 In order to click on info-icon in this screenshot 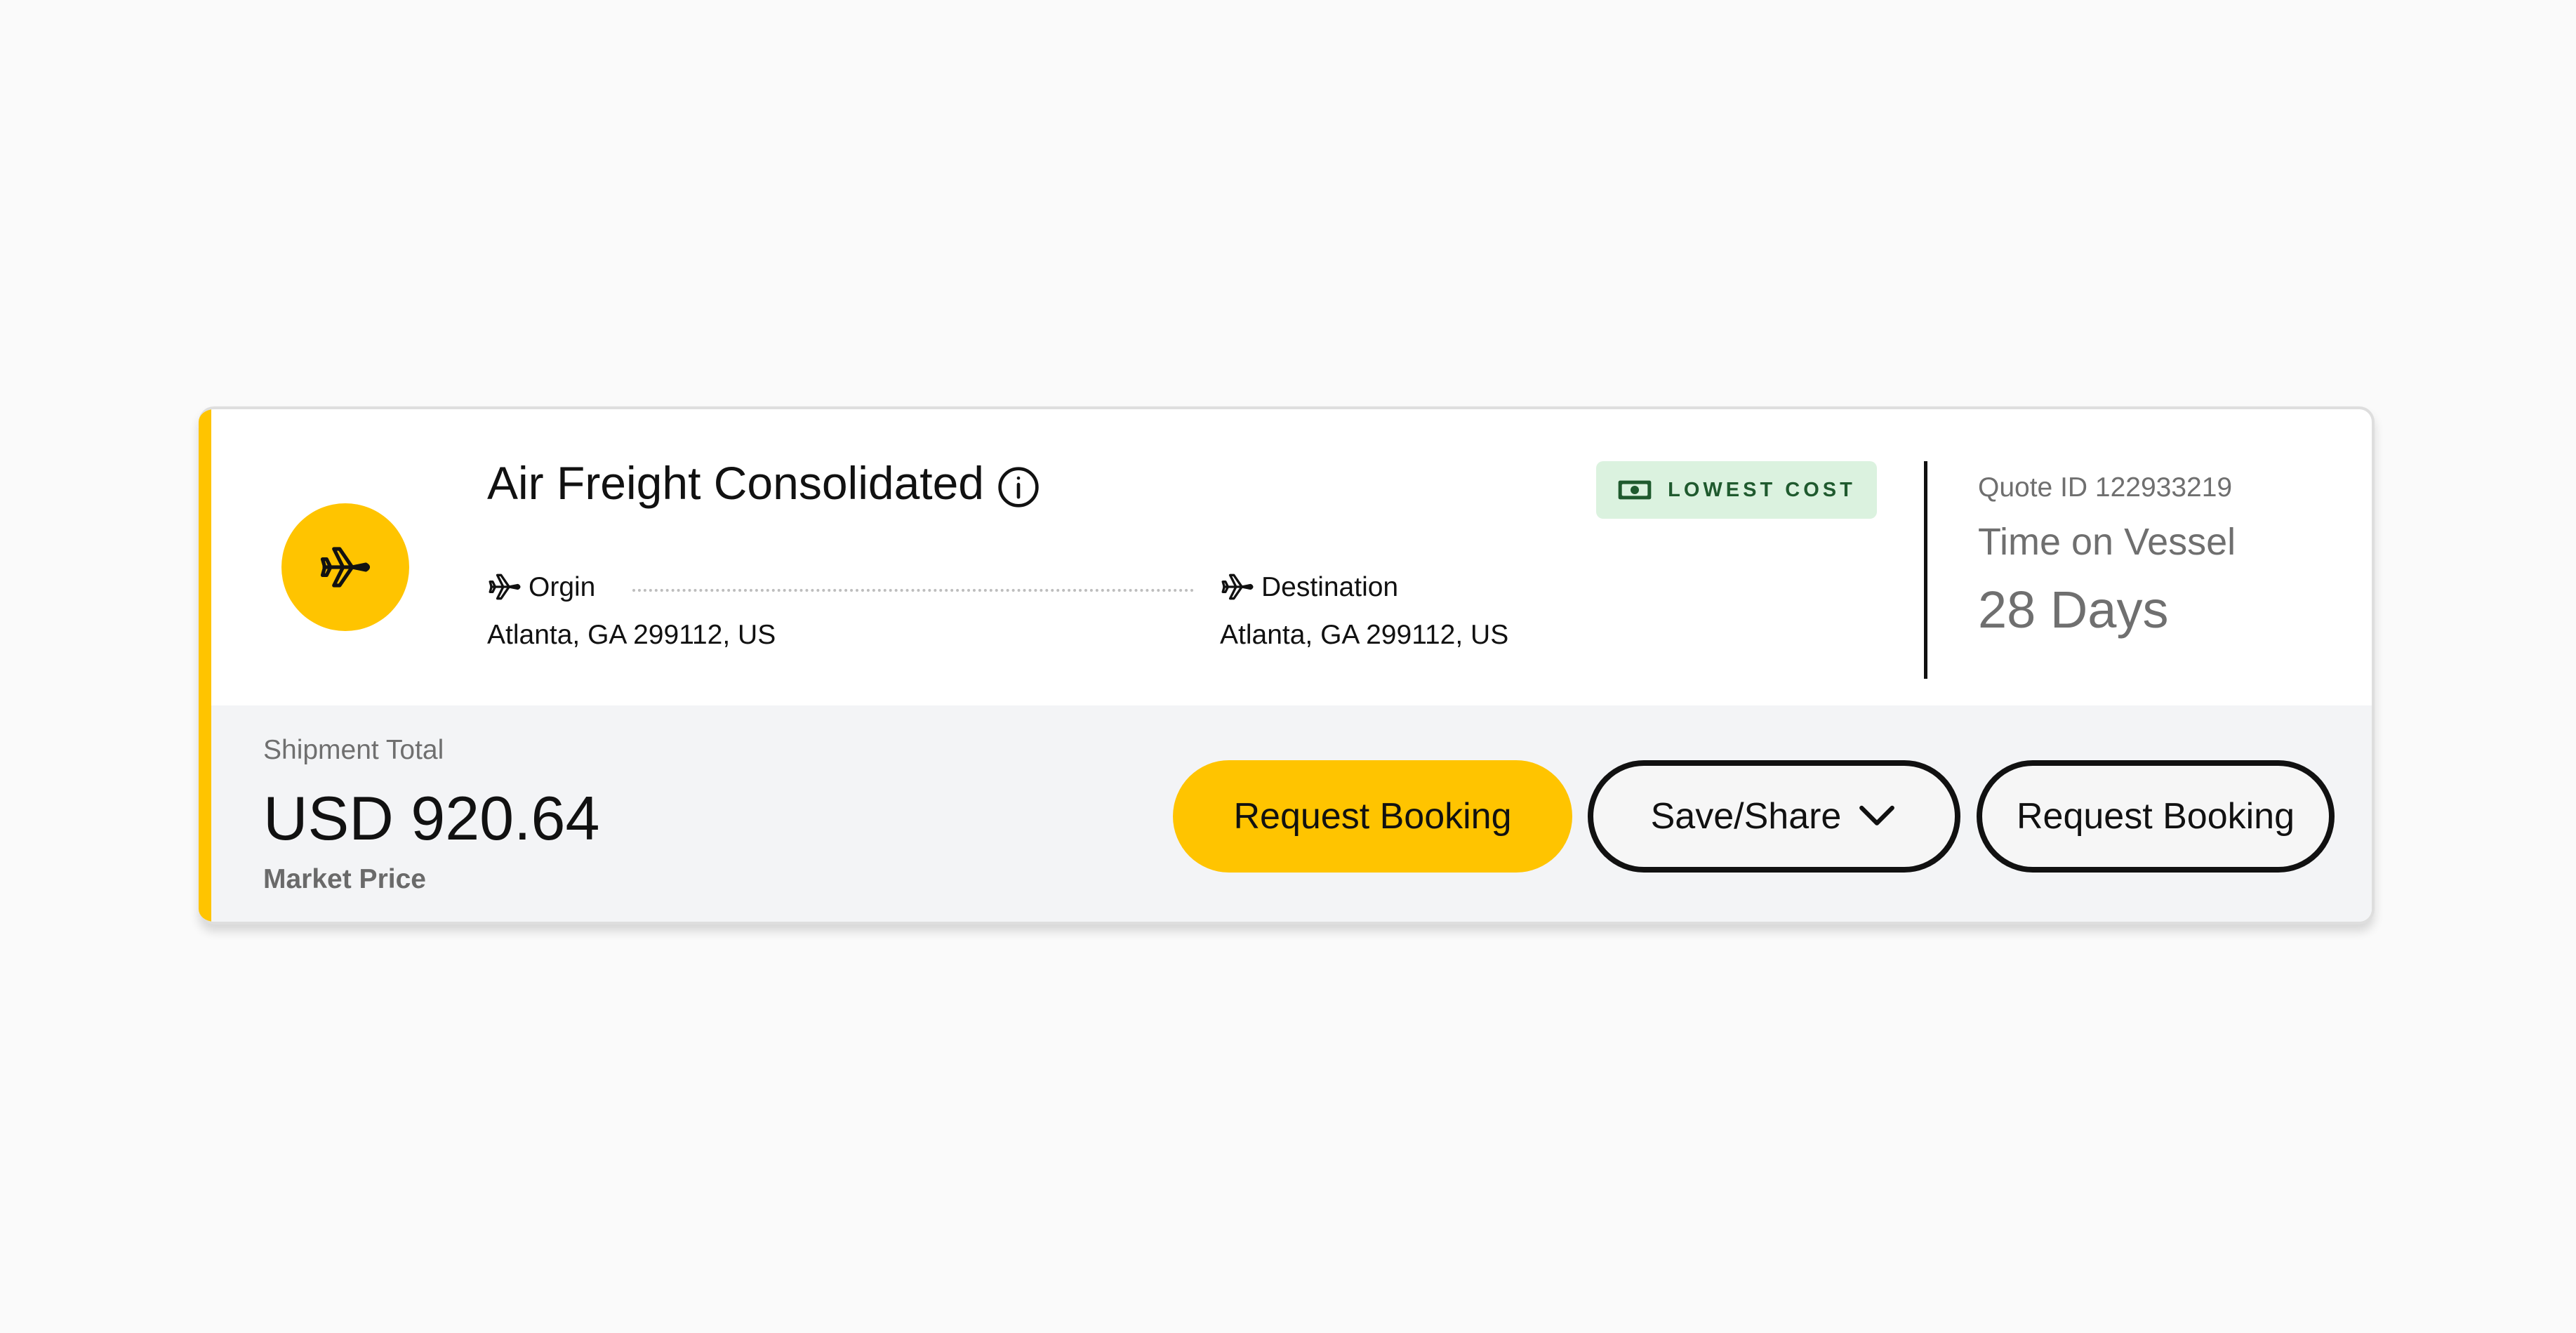, I will do `click(1019, 487)`.